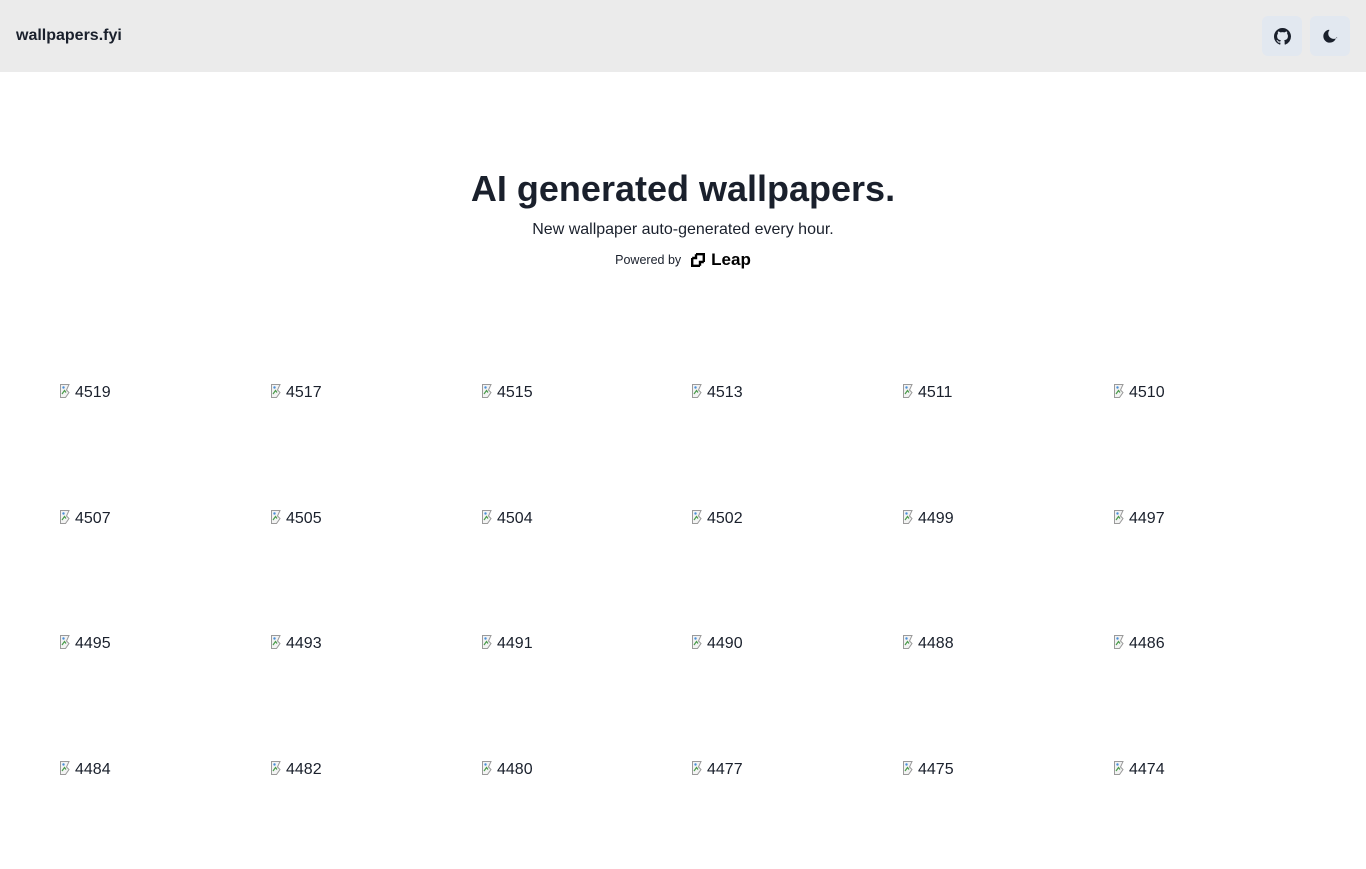  Describe the element at coordinates (159, 437) in the screenshot. I see `wallpaper-tile: 4519` at that location.